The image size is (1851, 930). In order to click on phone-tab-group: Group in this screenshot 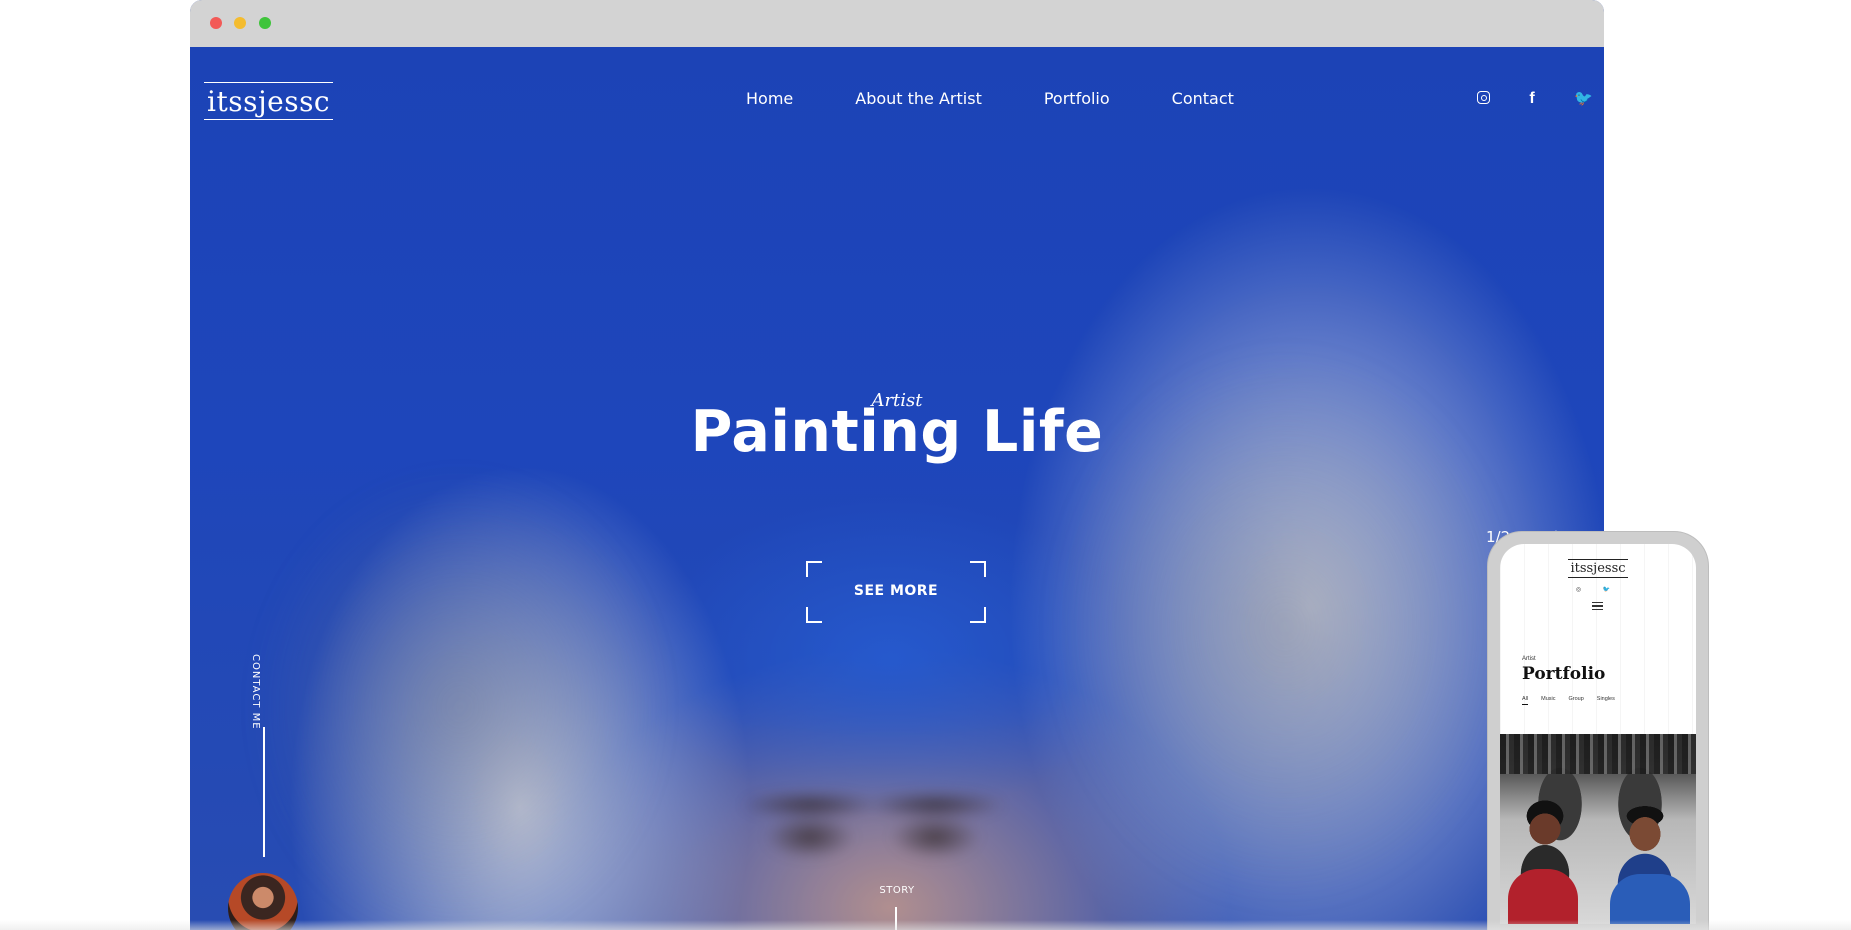, I will do `click(1576, 699)`.